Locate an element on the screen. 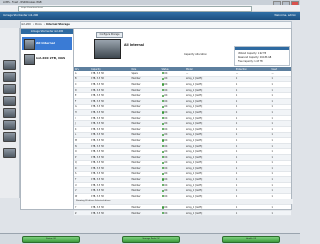  breadcrumb-item: ix2-200 is located at coordinates (26, 24).